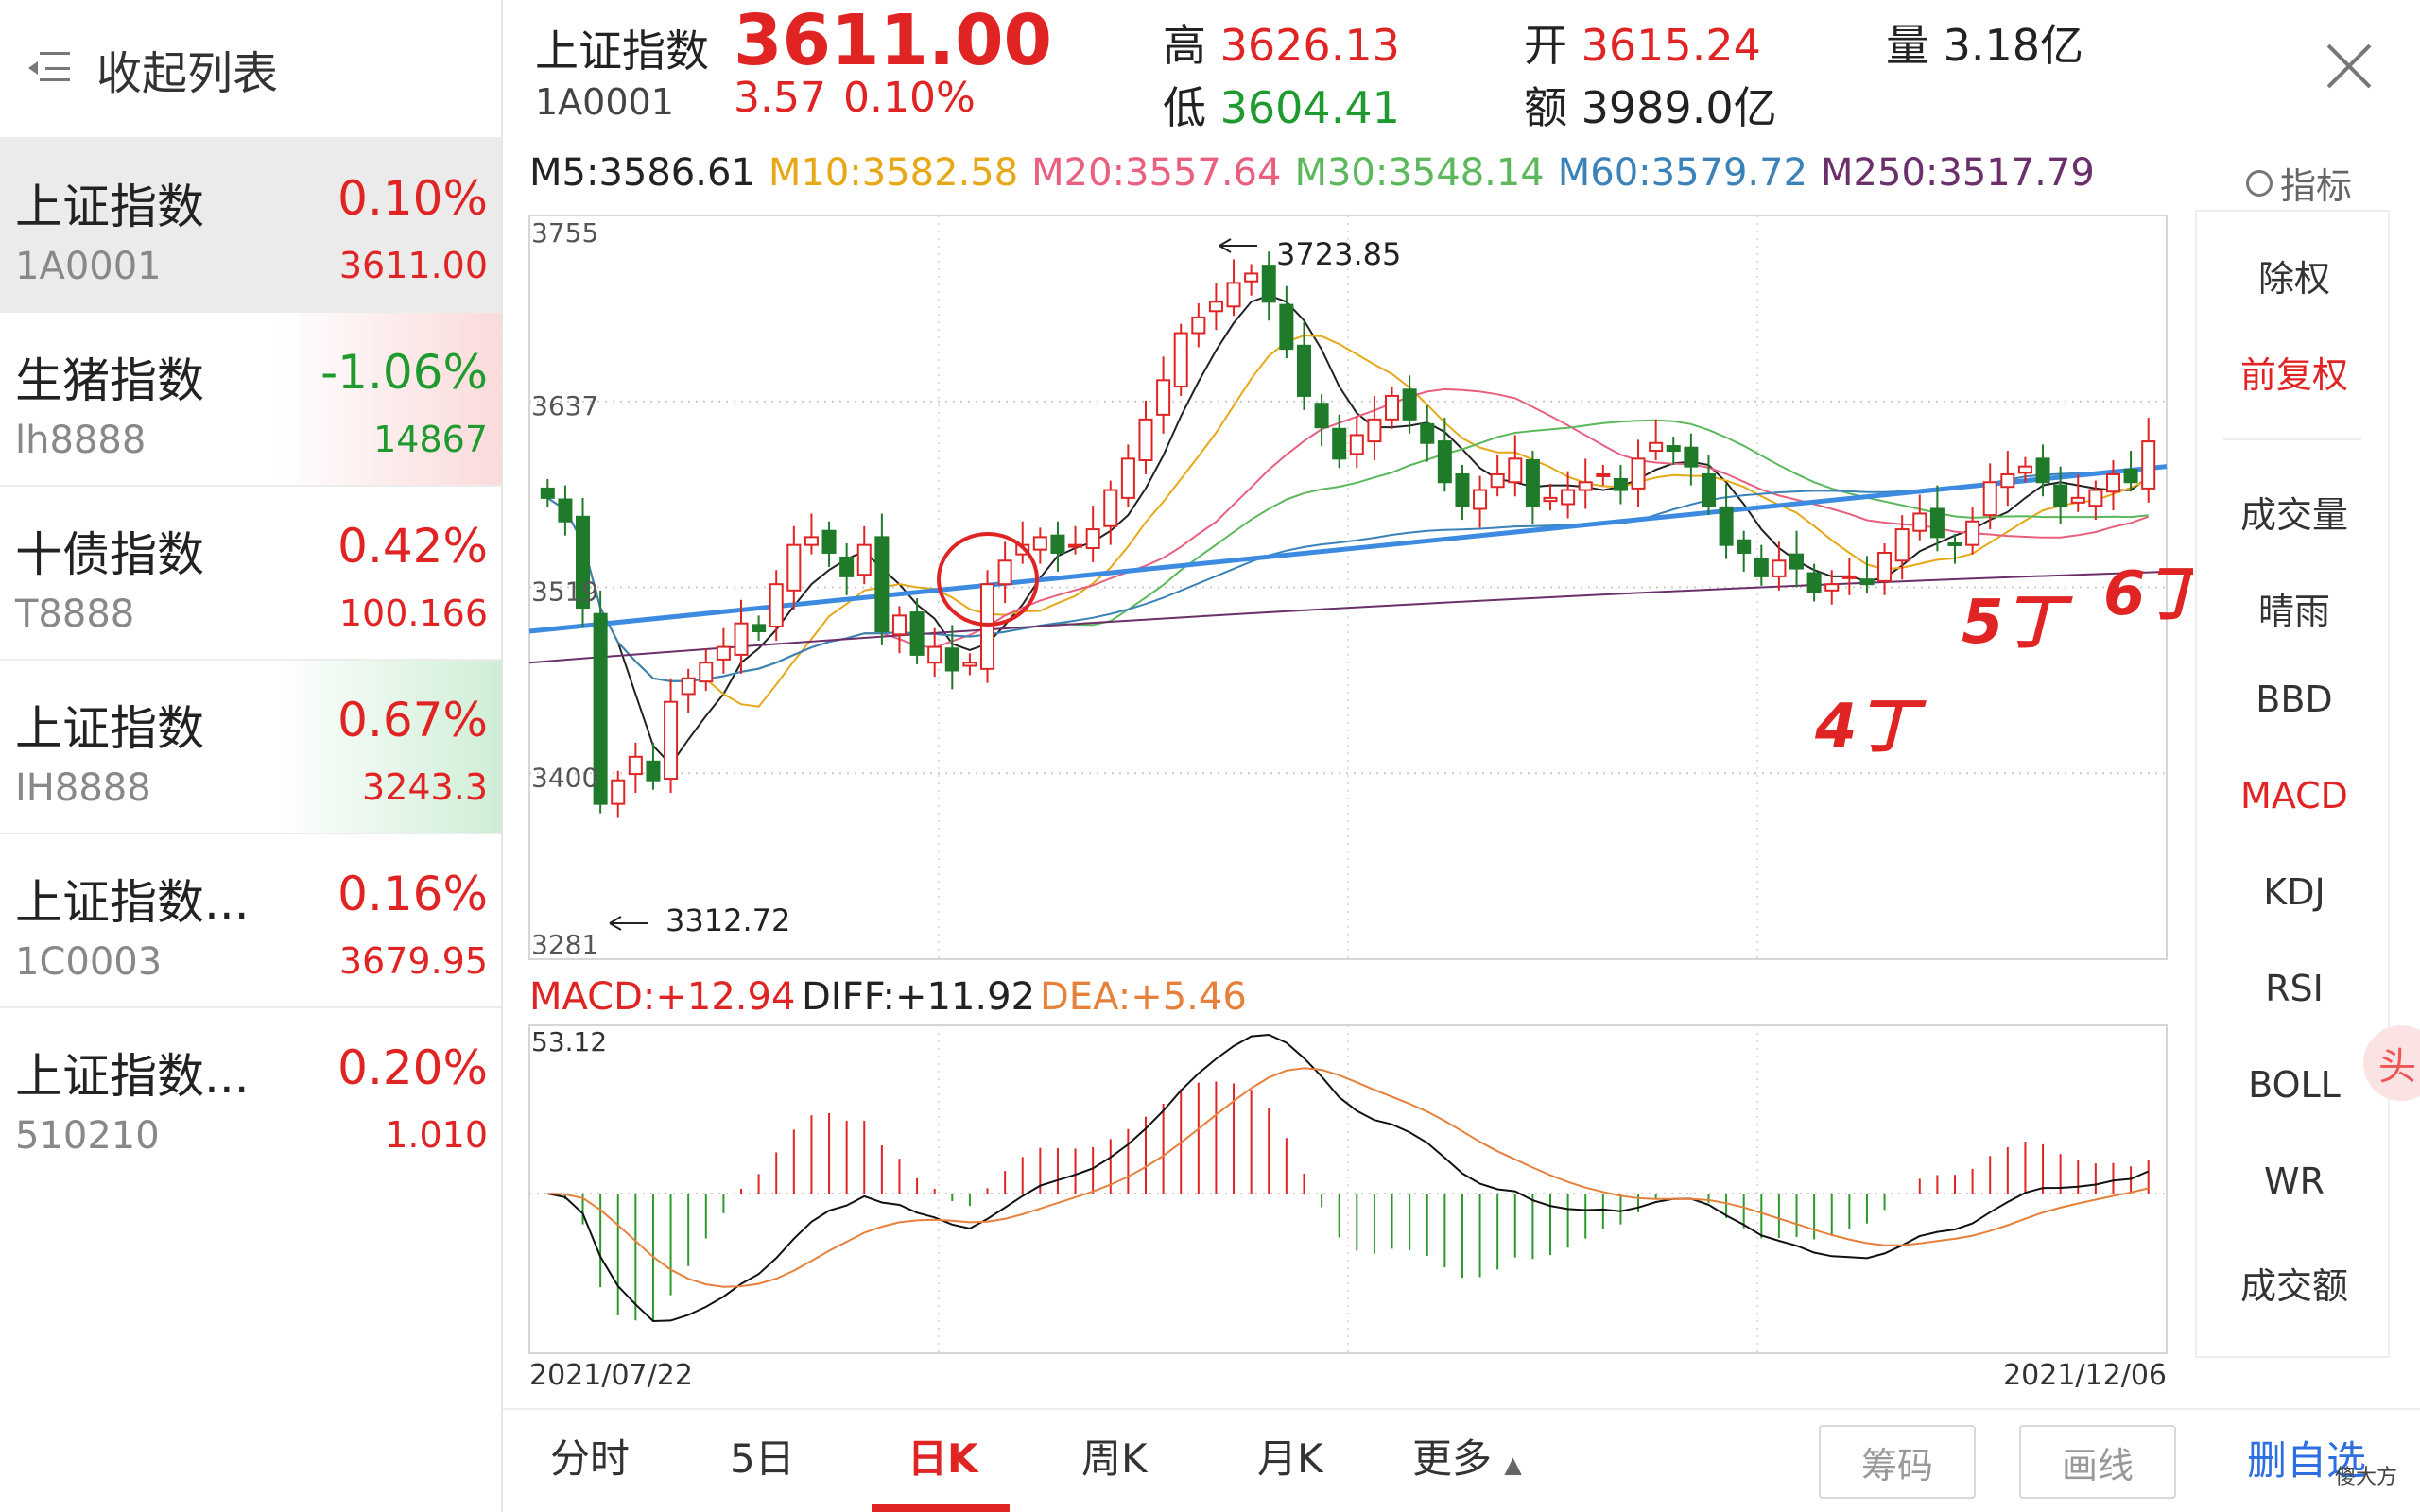 This screenshot has width=2420, height=1512. I want to click on indicator-menu-item: KDJ, so click(2294, 892).